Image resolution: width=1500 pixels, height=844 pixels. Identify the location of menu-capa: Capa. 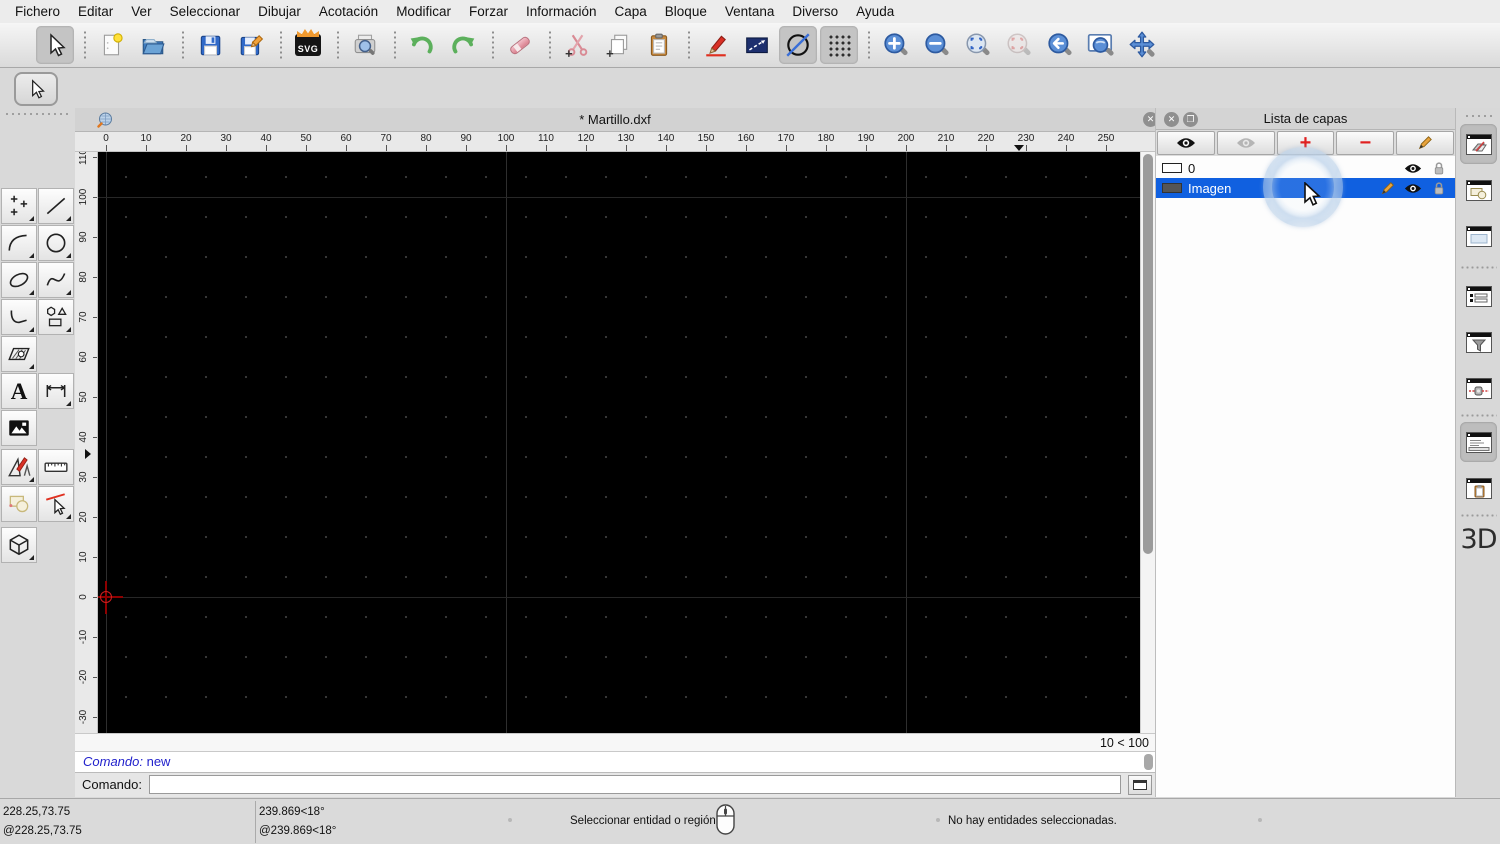
(631, 11).